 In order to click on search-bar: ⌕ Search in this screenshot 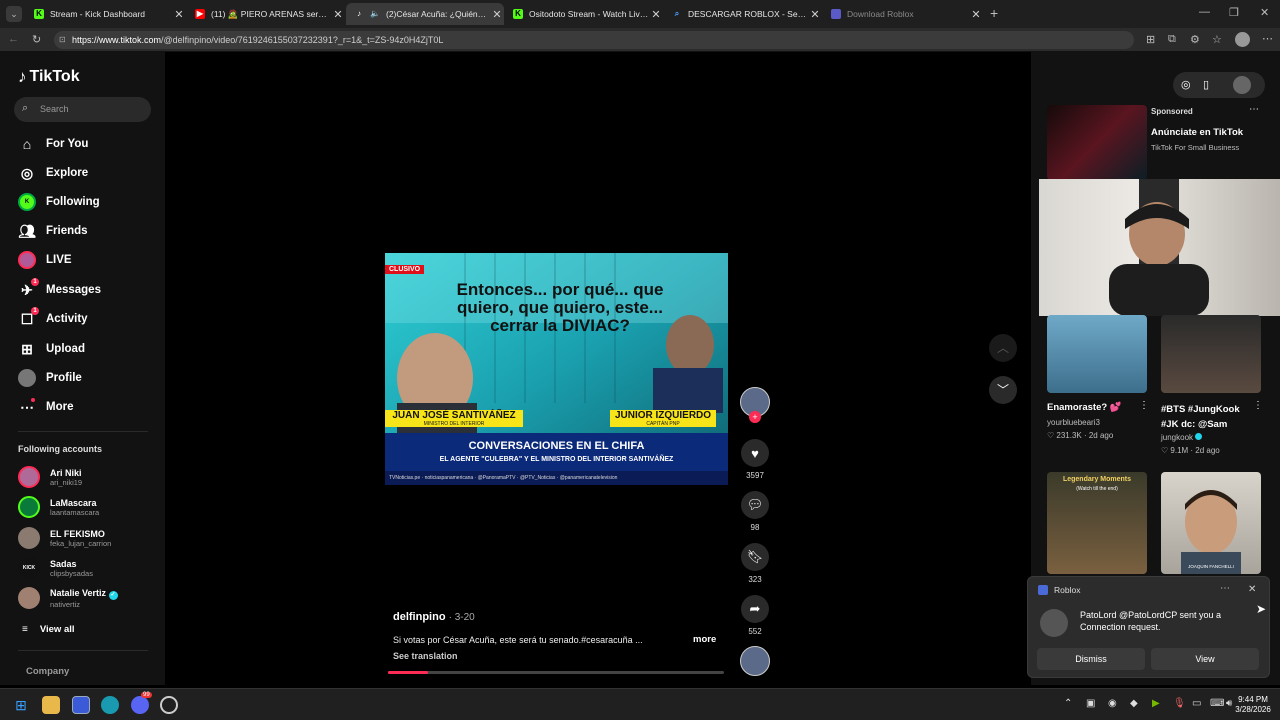, I will do `click(82, 109)`.